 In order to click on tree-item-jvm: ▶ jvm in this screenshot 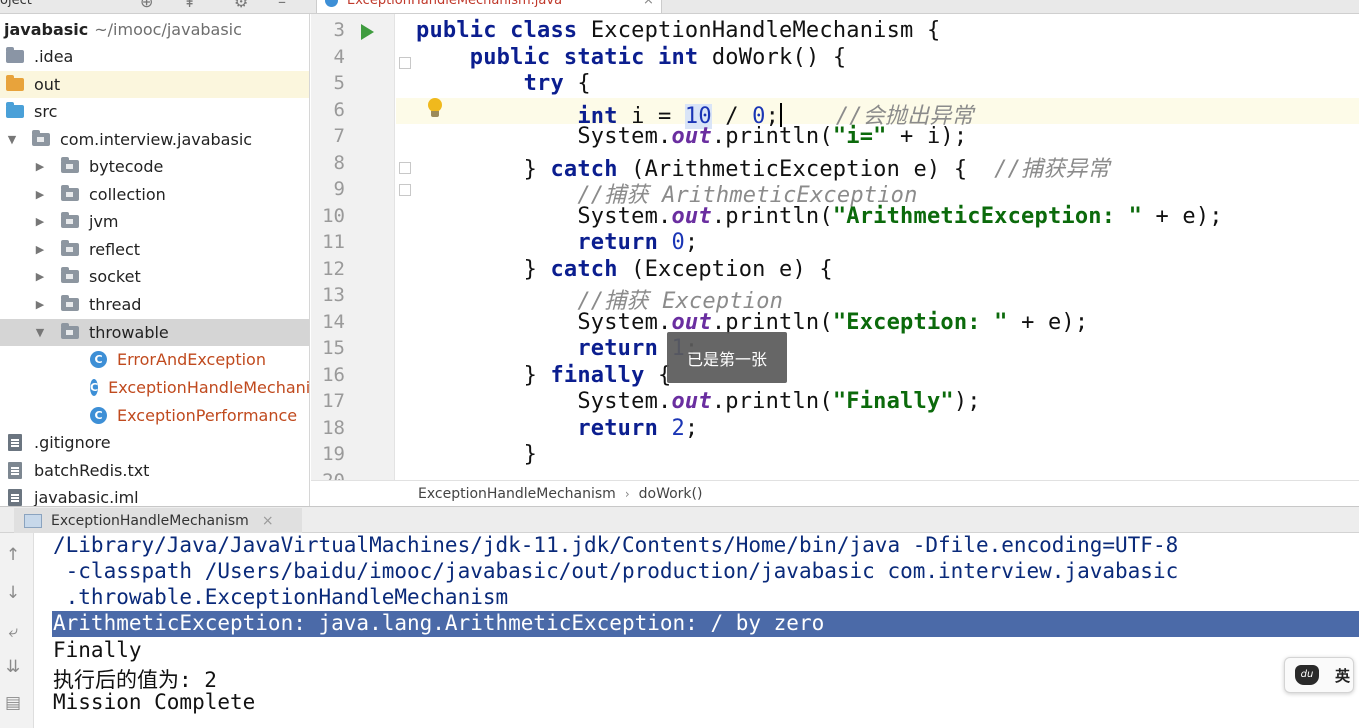, I will do `click(154, 221)`.